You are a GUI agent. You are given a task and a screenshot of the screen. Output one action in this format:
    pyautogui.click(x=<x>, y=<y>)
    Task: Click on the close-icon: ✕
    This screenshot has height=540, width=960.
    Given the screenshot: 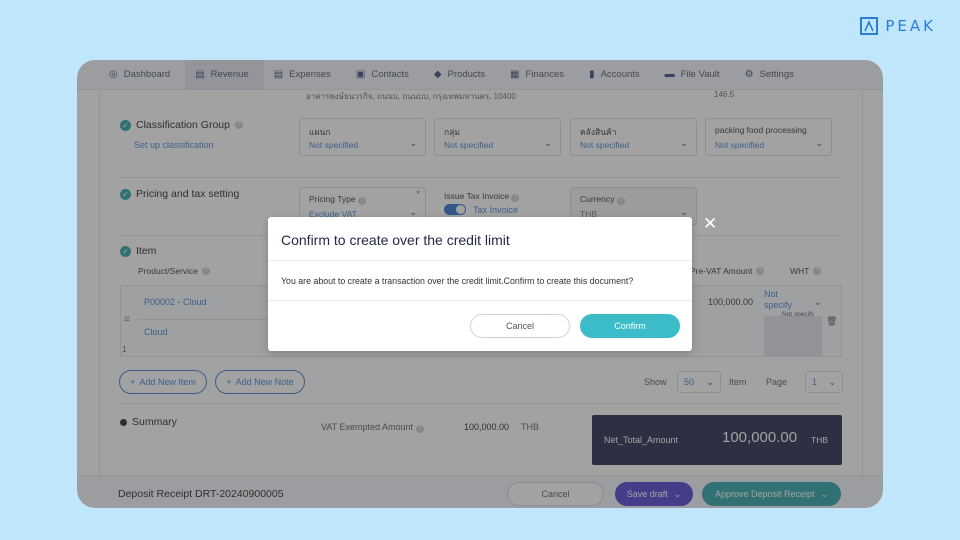 What is the action you would take?
    pyautogui.click(x=710, y=224)
    